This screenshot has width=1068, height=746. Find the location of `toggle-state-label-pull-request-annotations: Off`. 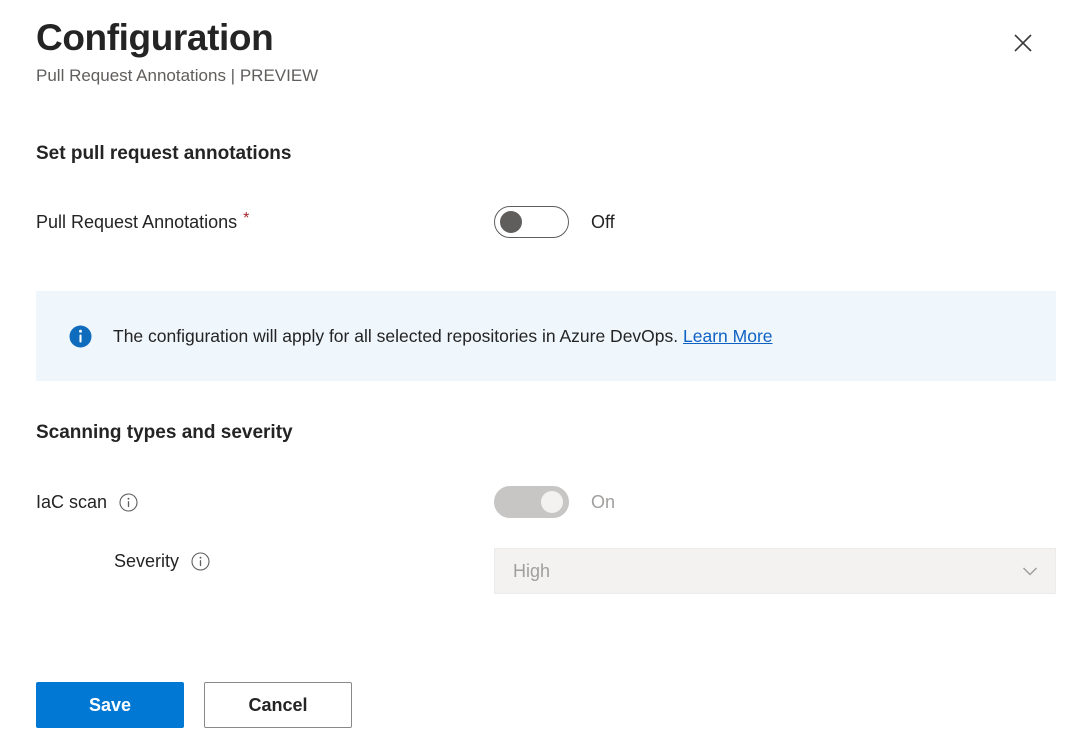

toggle-state-label-pull-request-annotations: Off is located at coordinates (603, 222).